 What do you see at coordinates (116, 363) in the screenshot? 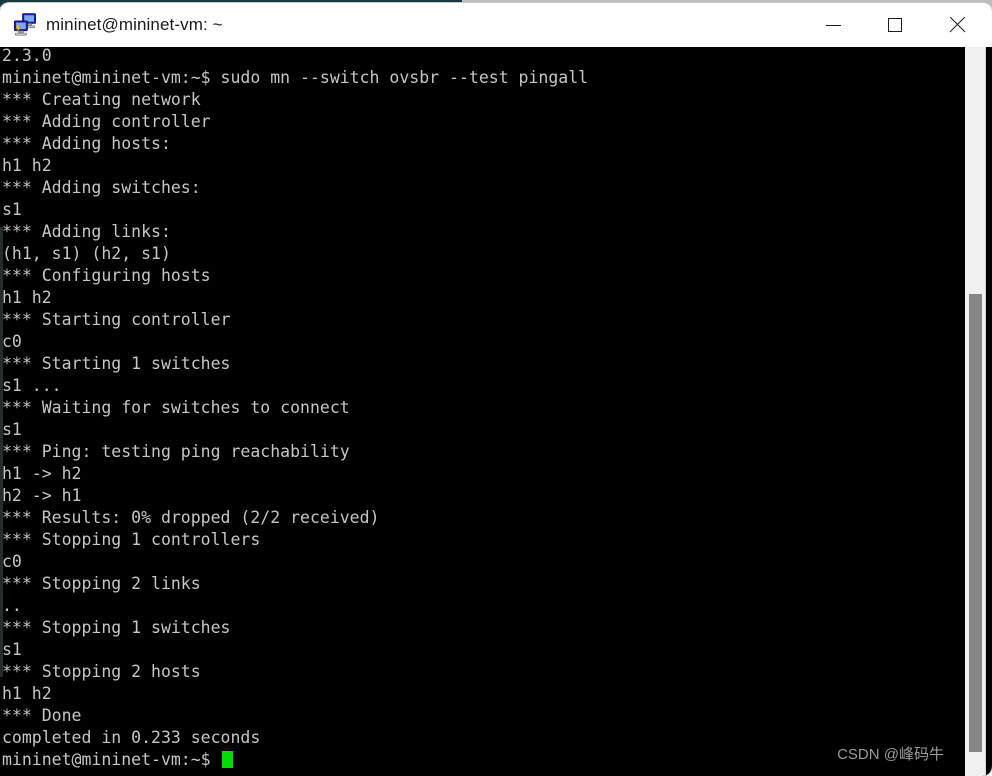
I see `terminal-line: *** Starting 1 switches` at bounding box center [116, 363].